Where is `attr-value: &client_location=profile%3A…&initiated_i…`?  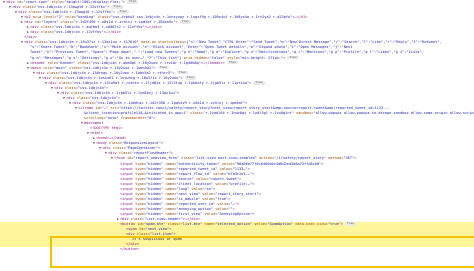
attr-value: &client_location=profile%3A…&initiated_i… is located at coordinates (136, 113).